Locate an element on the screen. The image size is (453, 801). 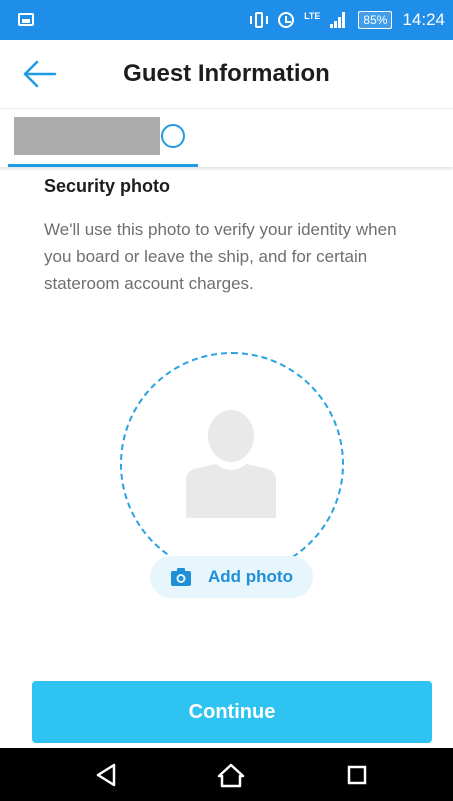
active-tab-indicator is located at coordinates (103, 165).